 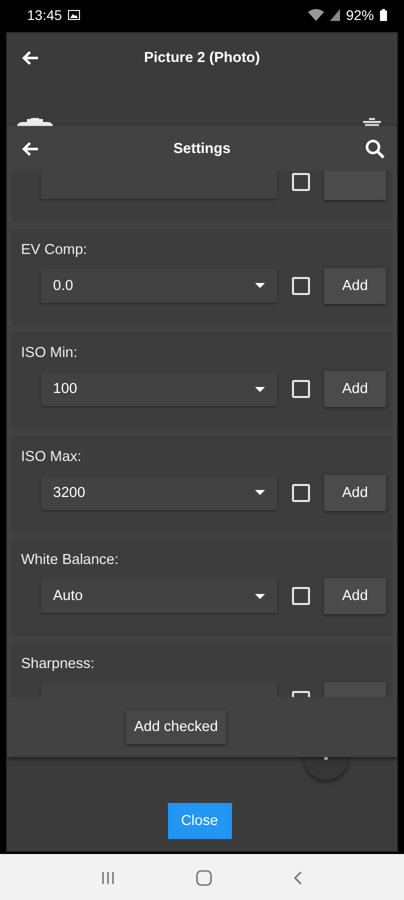 What do you see at coordinates (159, 285) in the screenshot?
I see `dropdown-field: 0.0` at bounding box center [159, 285].